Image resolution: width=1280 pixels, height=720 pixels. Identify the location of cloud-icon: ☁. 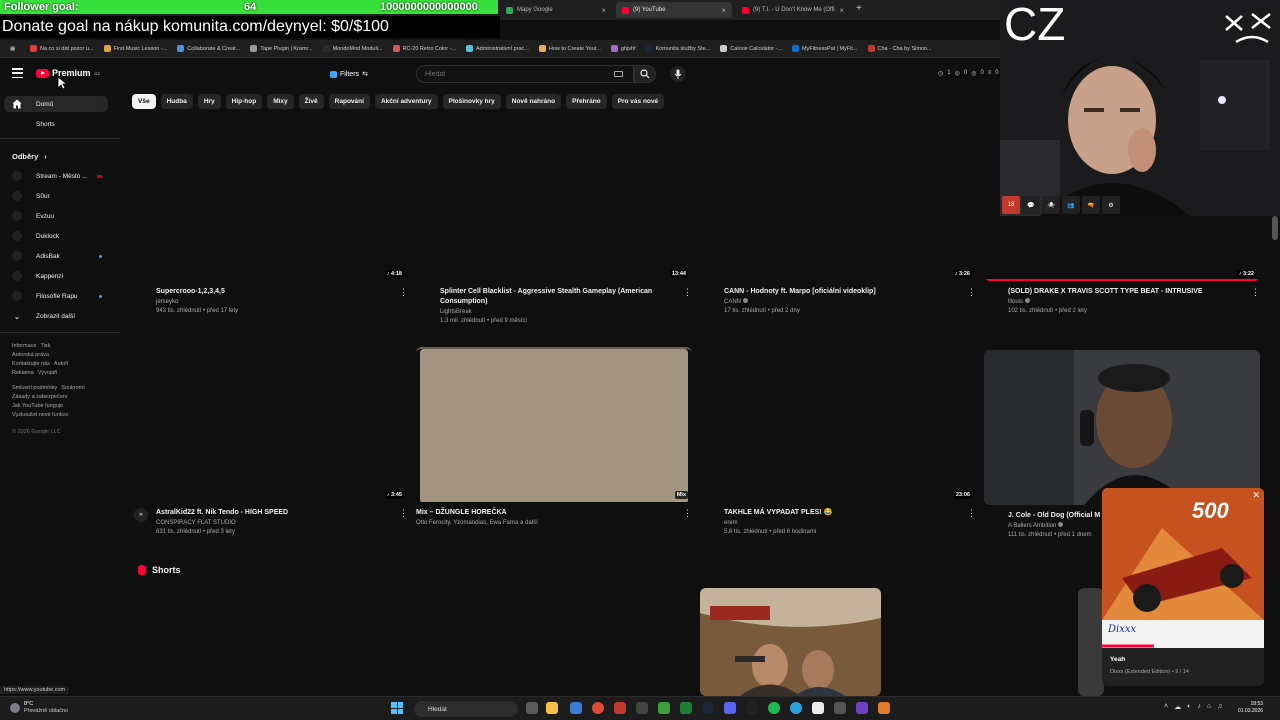
(1177, 707).